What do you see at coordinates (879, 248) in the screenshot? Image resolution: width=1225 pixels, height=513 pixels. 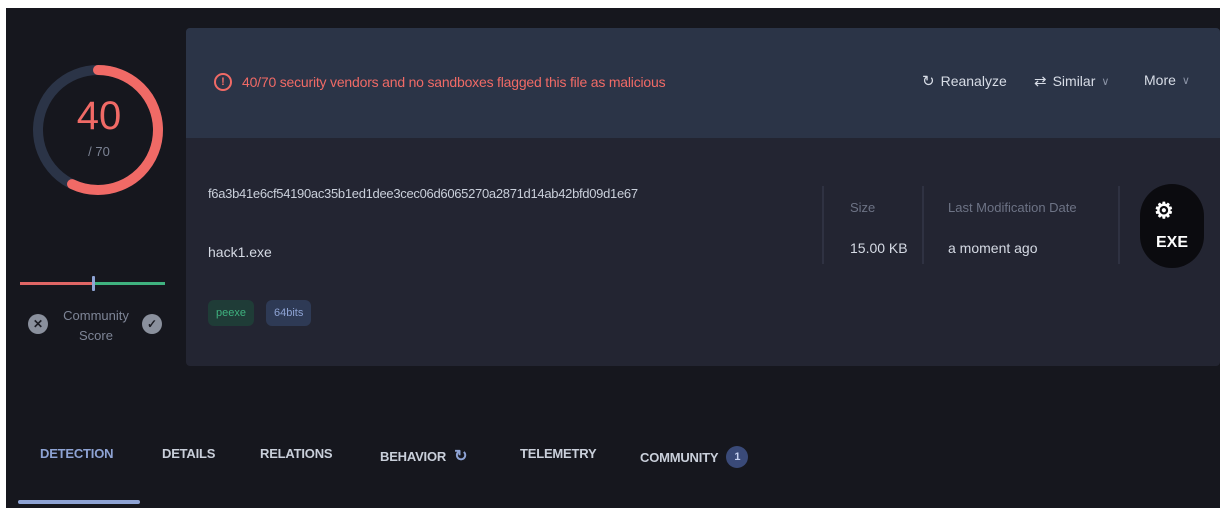 I see `size-value: 15.00 KB` at bounding box center [879, 248].